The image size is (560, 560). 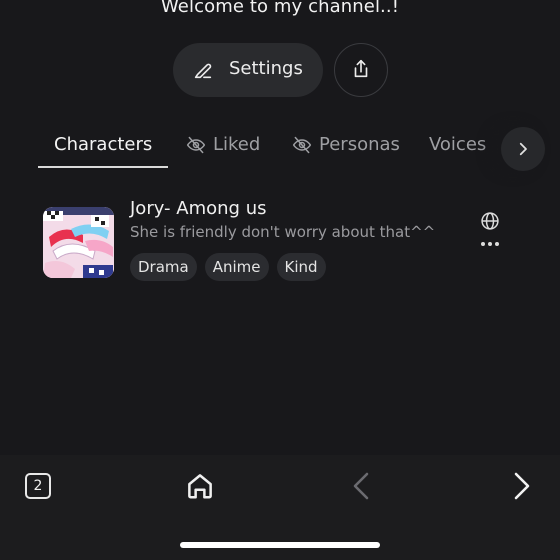 What do you see at coordinates (236, 267) in the screenshot?
I see `tag-chip: Anime` at bounding box center [236, 267].